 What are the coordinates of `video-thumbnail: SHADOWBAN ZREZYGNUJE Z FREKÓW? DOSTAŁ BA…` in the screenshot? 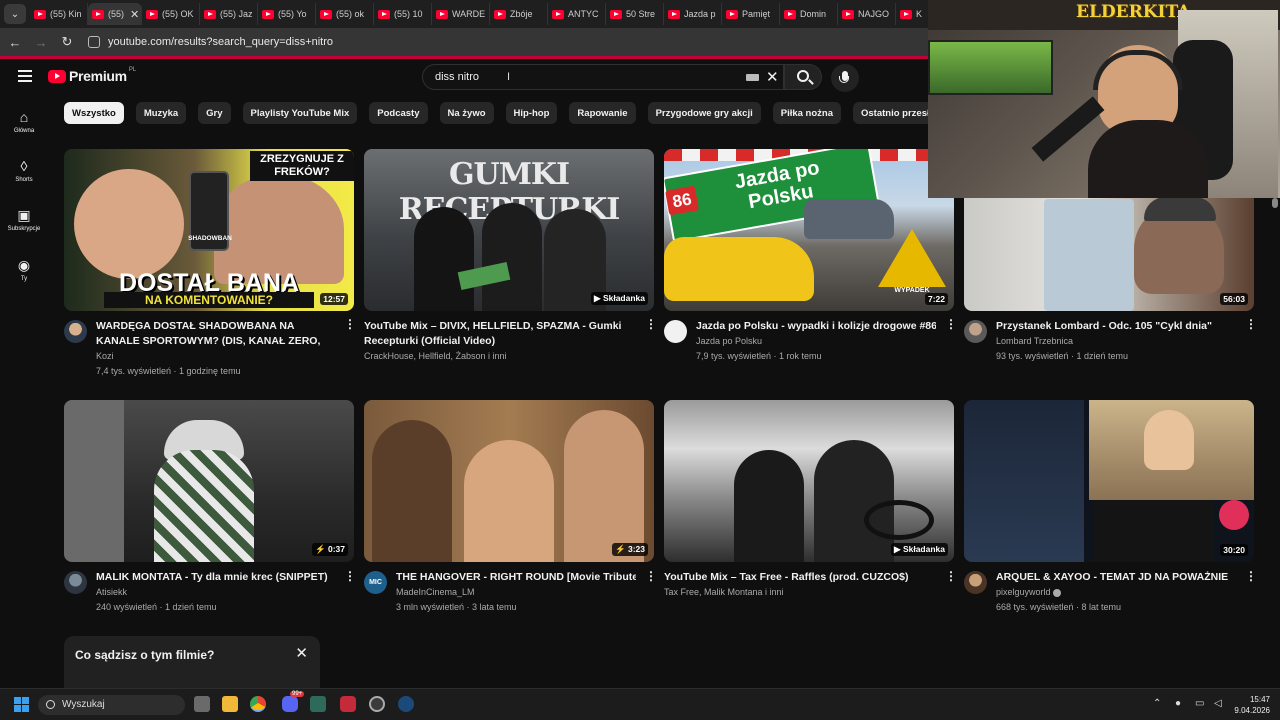 It's located at (209, 230).